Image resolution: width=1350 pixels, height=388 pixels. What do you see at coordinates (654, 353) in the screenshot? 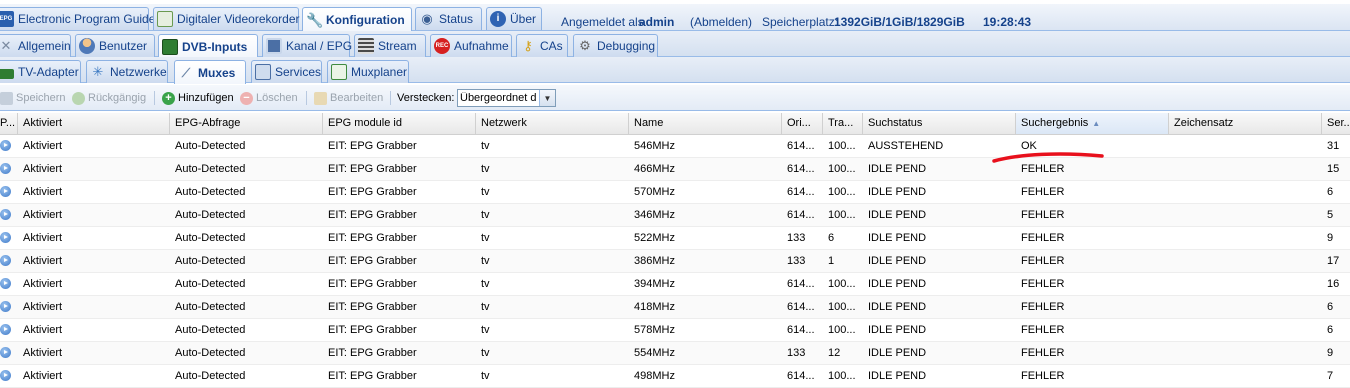
I see `cell-name: 554MHz` at bounding box center [654, 353].